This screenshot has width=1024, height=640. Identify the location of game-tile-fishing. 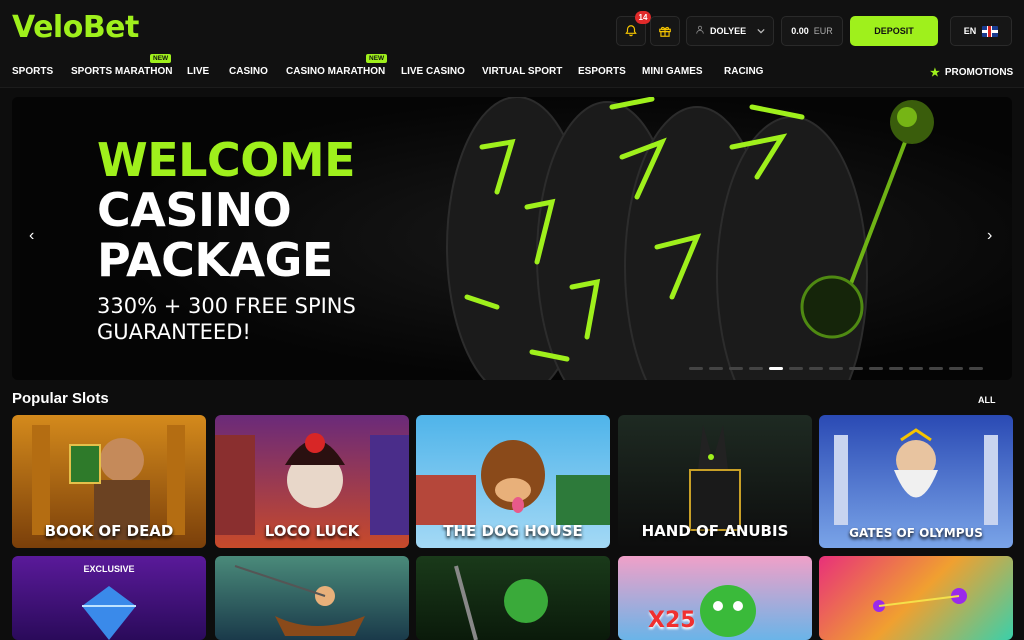
(312, 598).